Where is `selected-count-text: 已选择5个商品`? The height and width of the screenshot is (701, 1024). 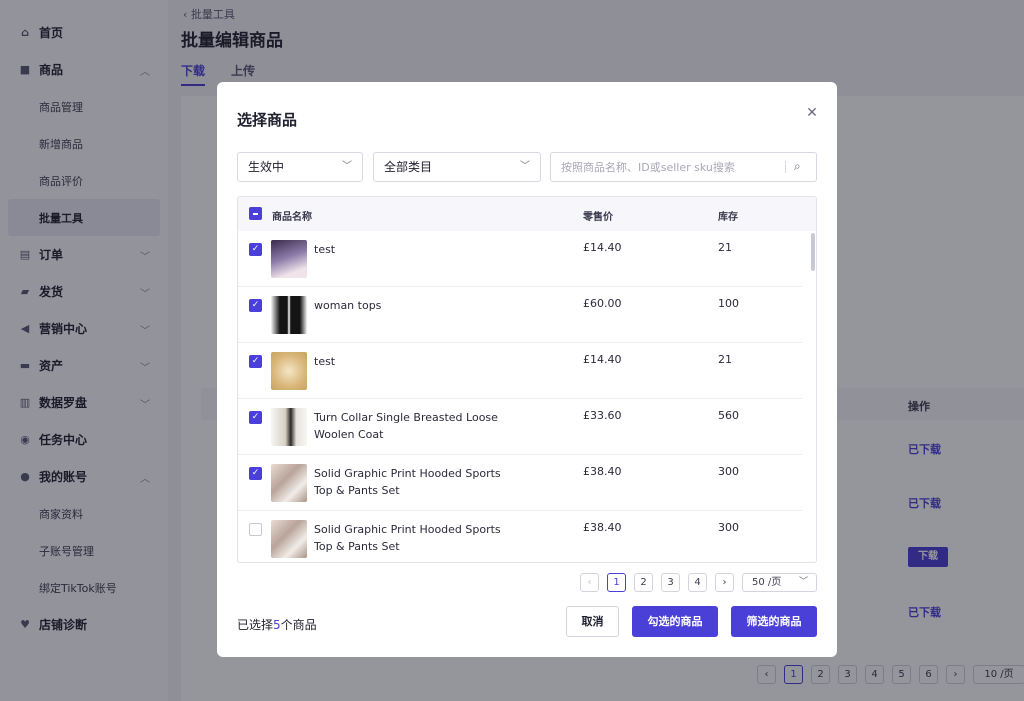
selected-count-text: 已选择5个商品 is located at coordinates (277, 625).